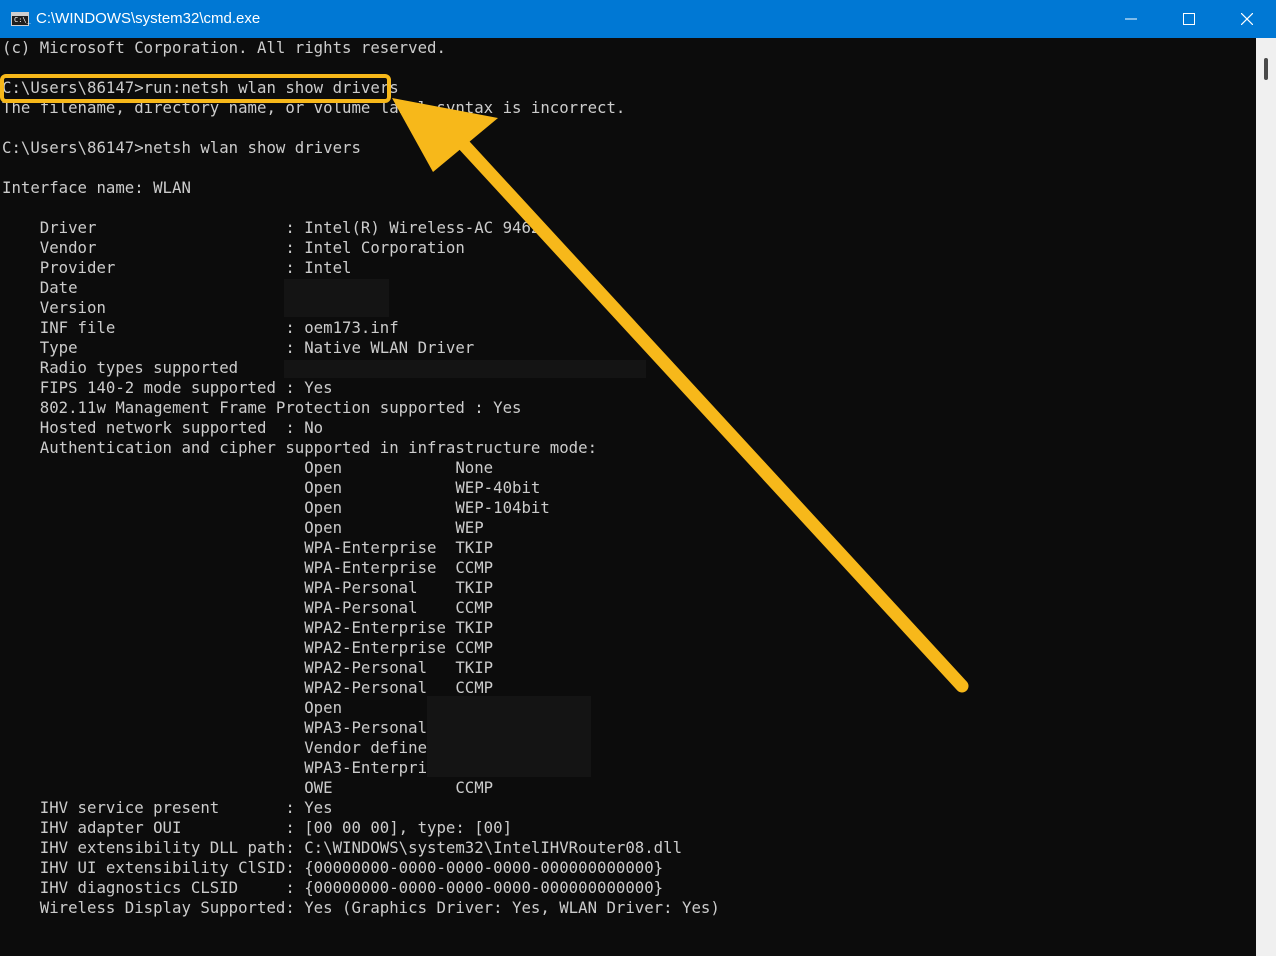 This screenshot has height=956, width=1276. Describe the element at coordinates (248, 587) in the screenshot. I see `console-line: WPA-Personal TKIP` at that location.